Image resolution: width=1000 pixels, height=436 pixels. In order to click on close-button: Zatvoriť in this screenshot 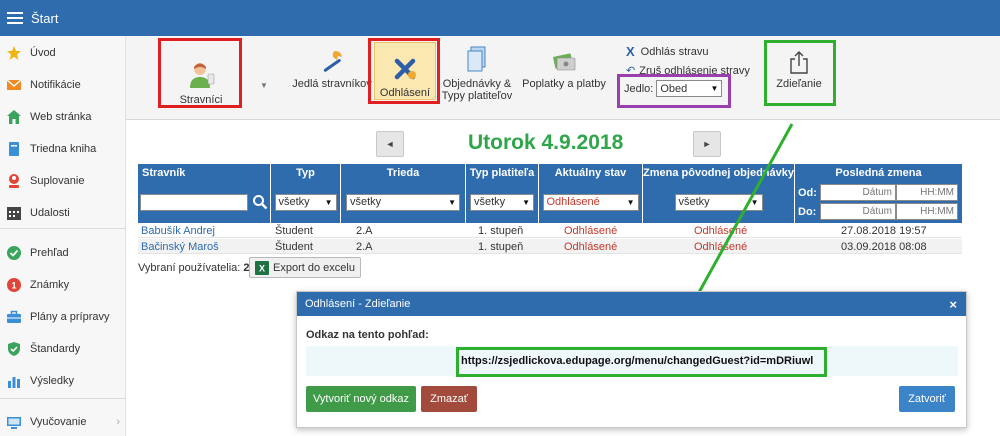, I will do `click(927, 399)`.